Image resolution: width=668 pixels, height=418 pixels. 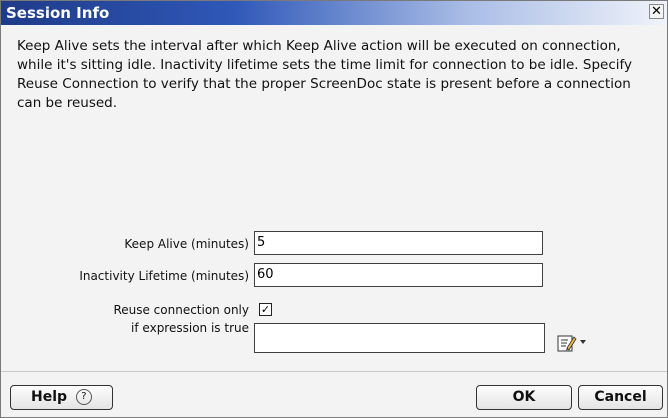 I want to click on close-icon: ✕, so click(x=656, y=11).